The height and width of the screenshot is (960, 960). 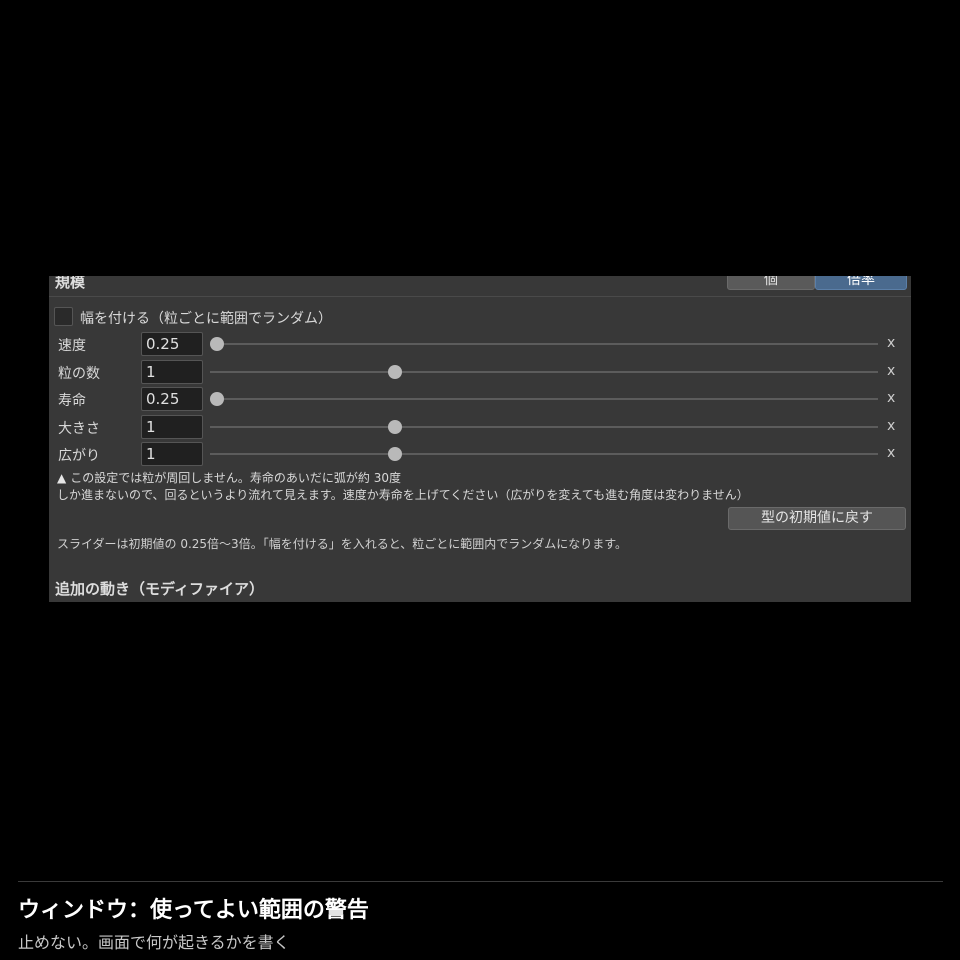 I want to click on lifetime-input: 0.25, so click(x=172, y=399).